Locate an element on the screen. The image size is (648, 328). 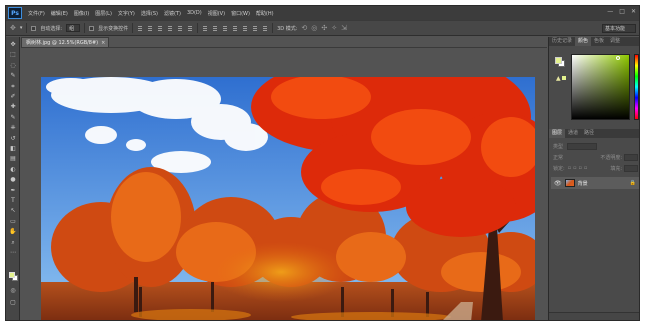
stamp-icon: ⎈ is located at coordinates (13, 128).